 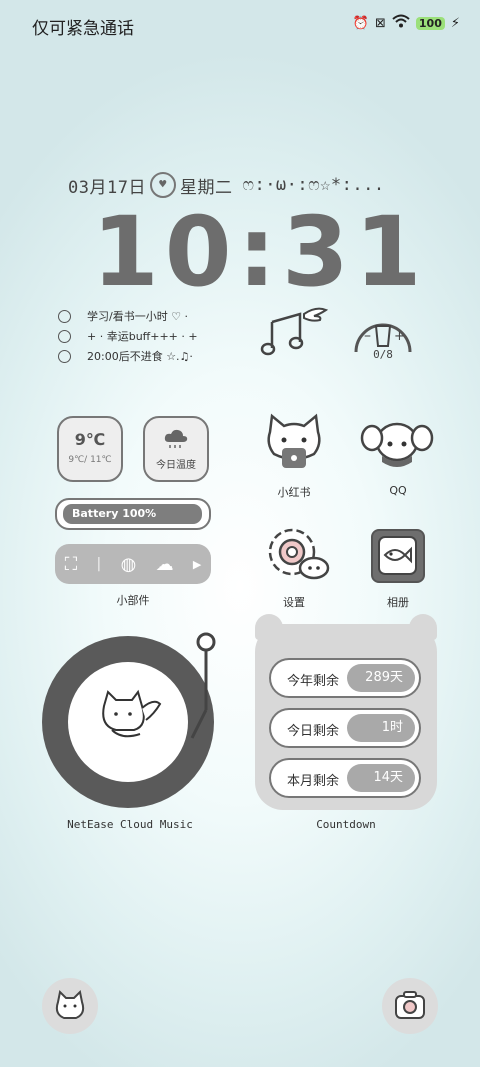 I want to click on clock-time: 10:31, so click(x=260, y=252).